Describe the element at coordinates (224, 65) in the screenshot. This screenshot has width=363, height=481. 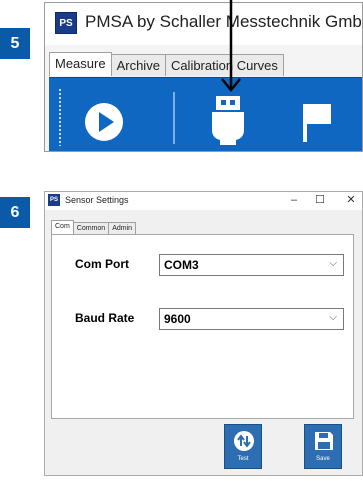
I see `tab-calibration-curves: Calibration Curves` at that location.